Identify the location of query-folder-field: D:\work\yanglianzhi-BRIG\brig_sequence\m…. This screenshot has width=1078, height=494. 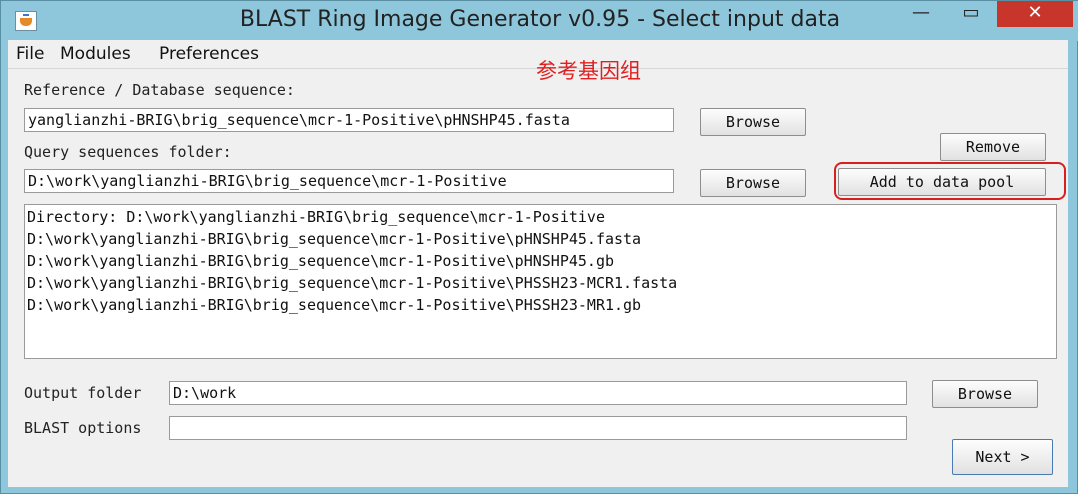
(349, 181).